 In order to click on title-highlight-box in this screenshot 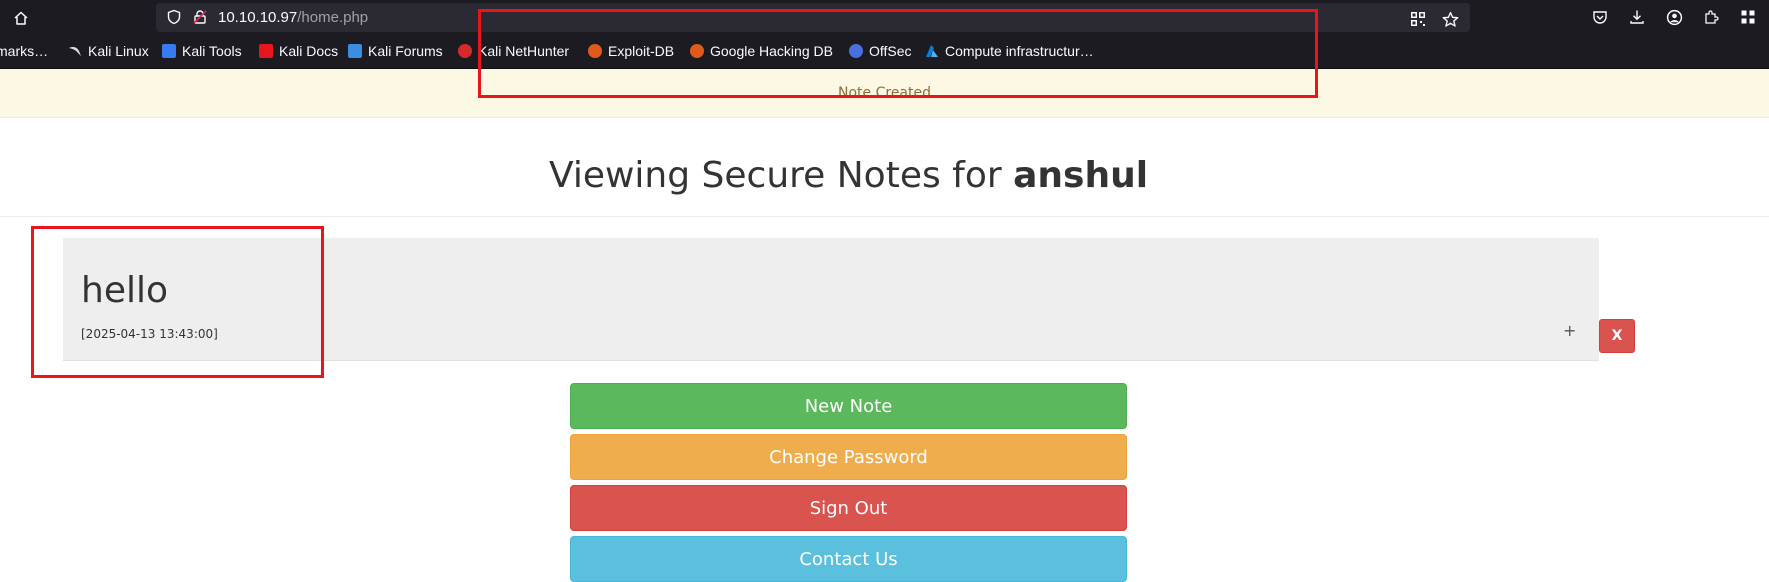, I will do `click(898, 53)`.